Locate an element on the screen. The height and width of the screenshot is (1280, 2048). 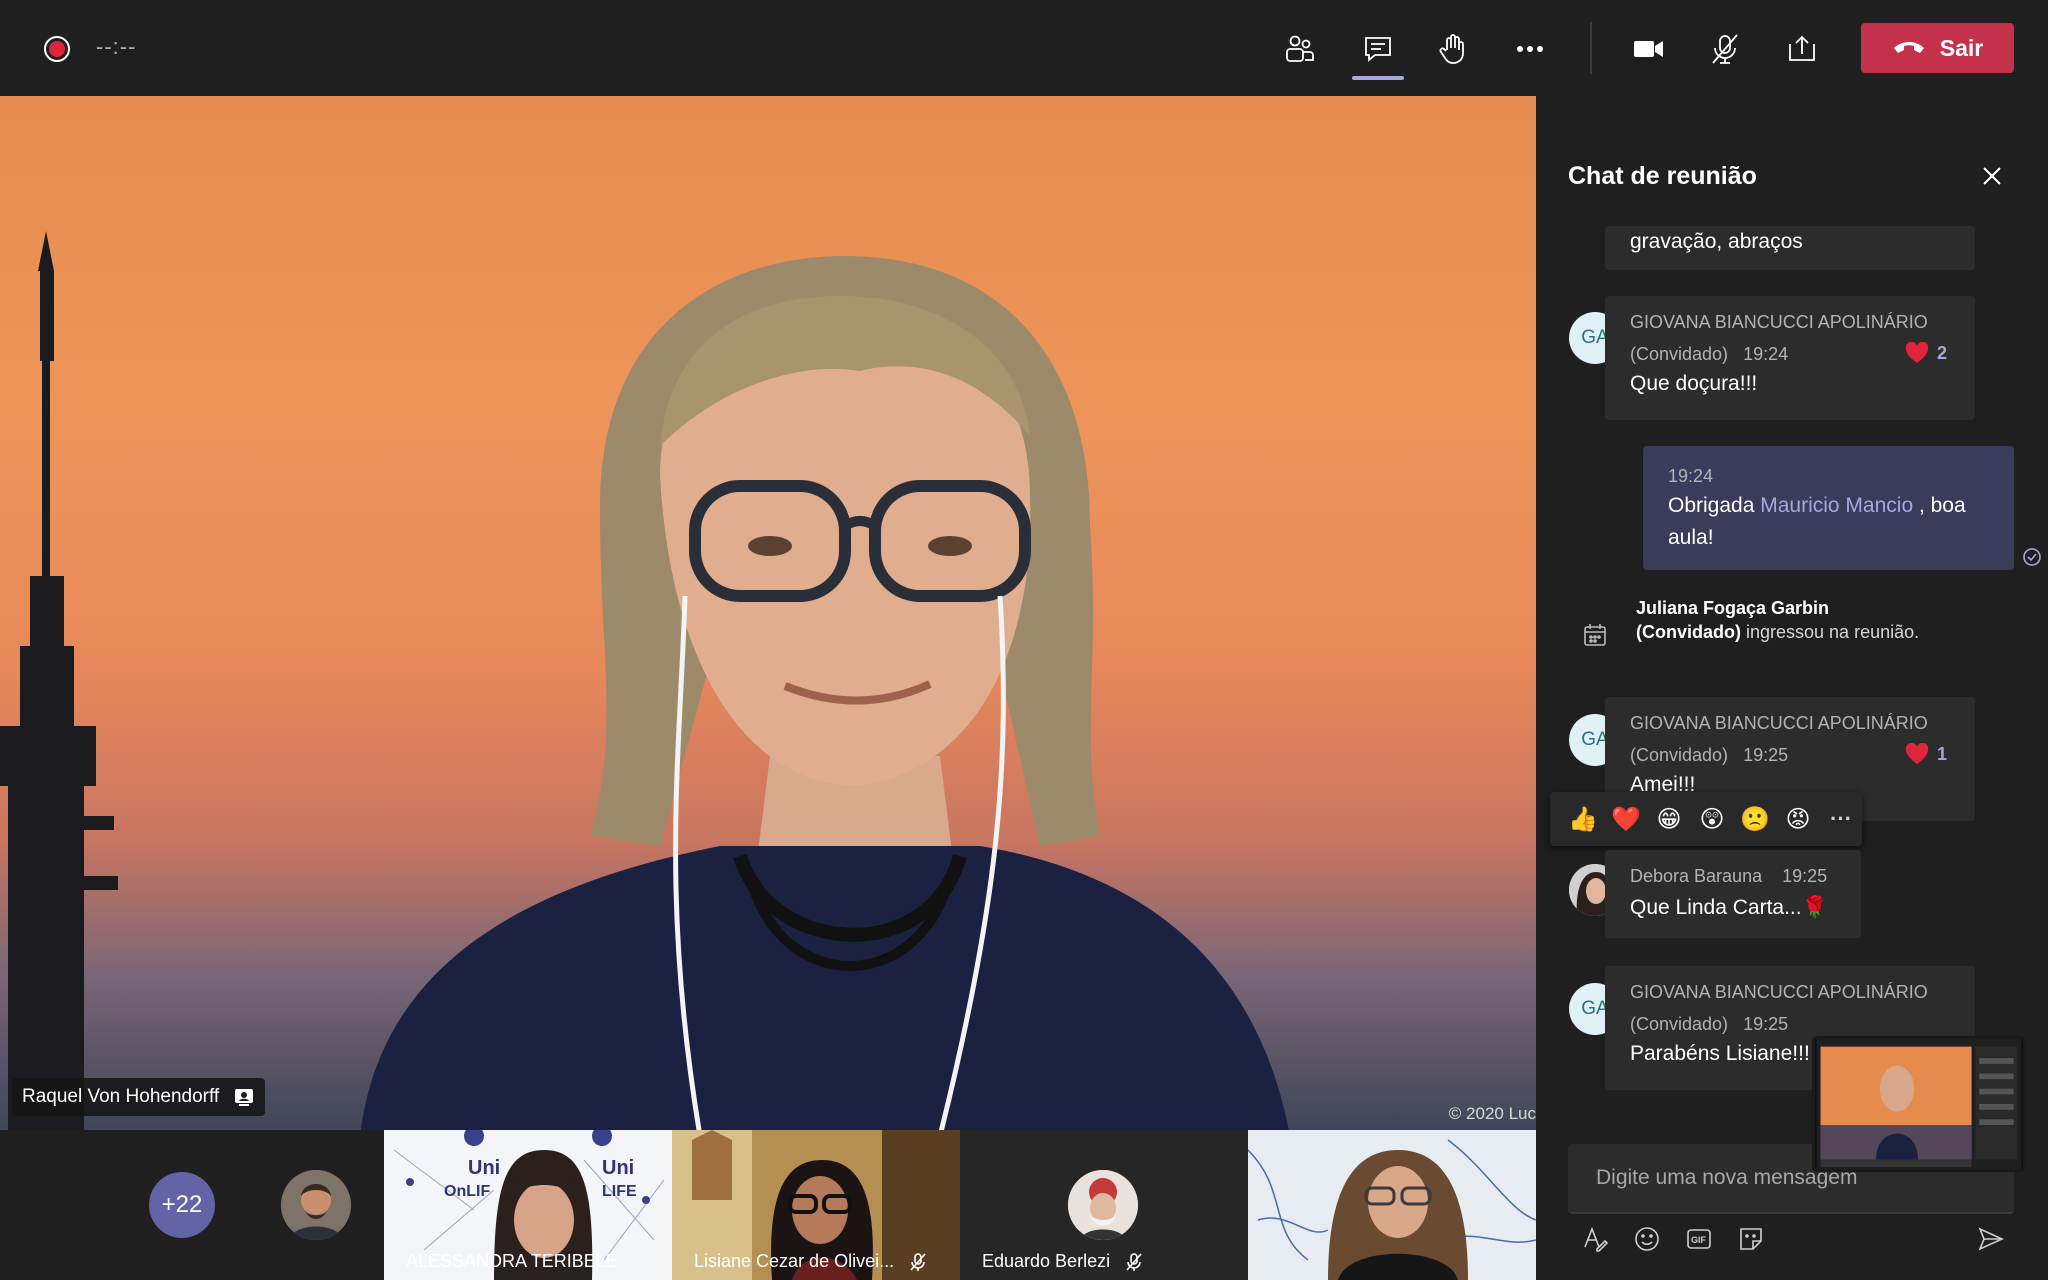
more-participants-badge: +22 is located at coordinates (182, 1205).